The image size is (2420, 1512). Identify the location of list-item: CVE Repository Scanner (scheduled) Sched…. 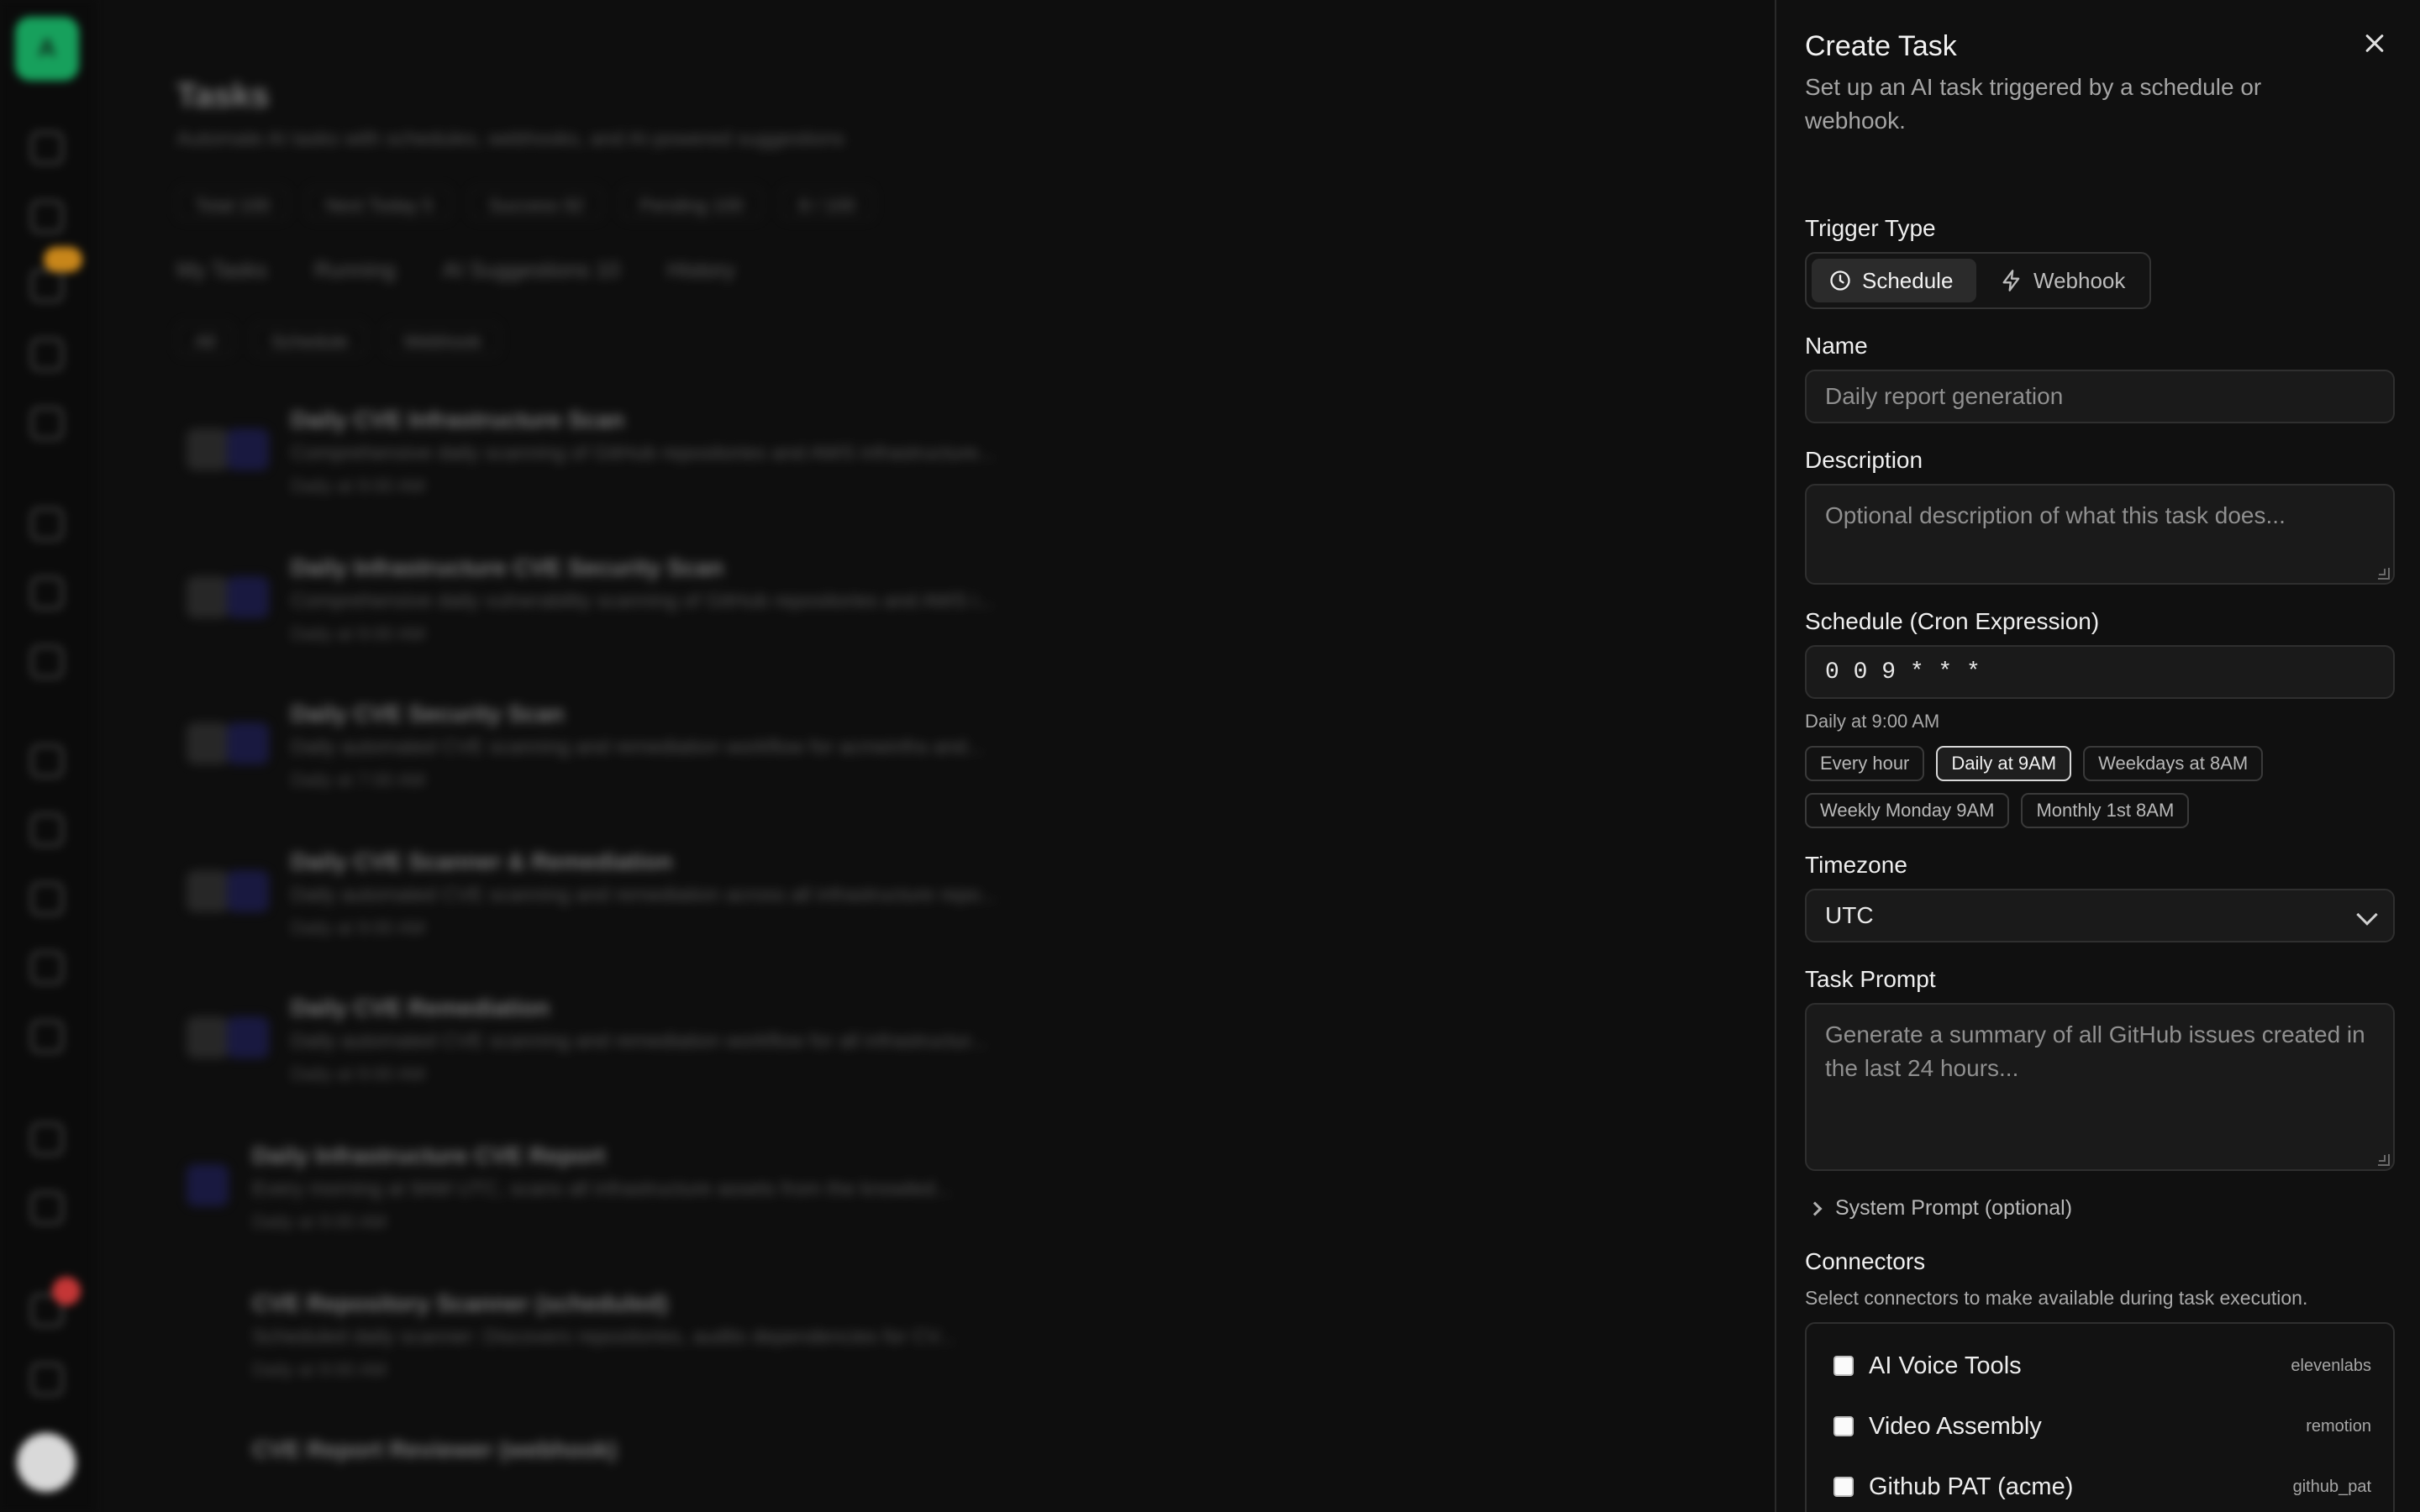
(621, 1351).